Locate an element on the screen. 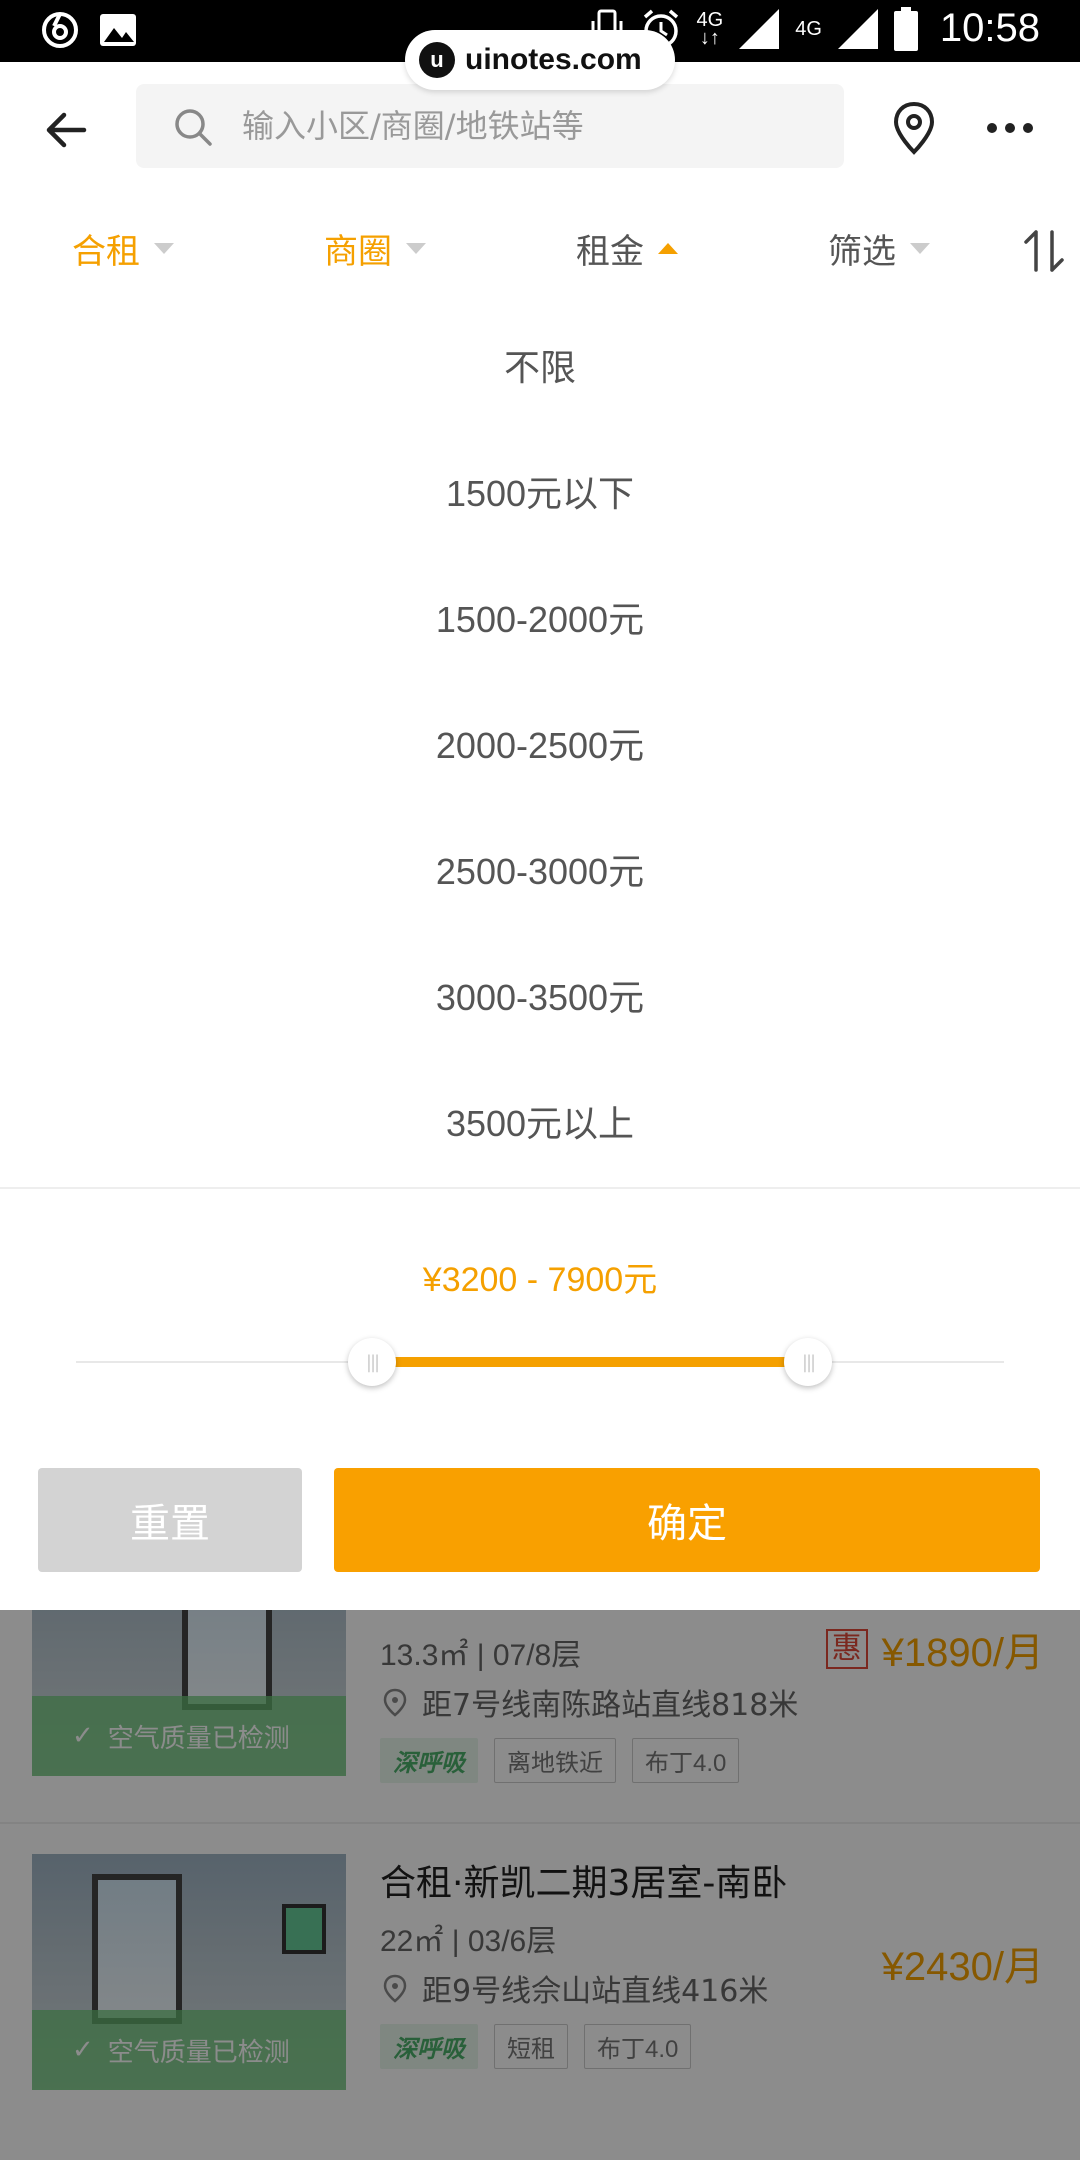 This screenshot has height=2160, width=1080. watermark-logo: u is located at coordinates (437, 60).